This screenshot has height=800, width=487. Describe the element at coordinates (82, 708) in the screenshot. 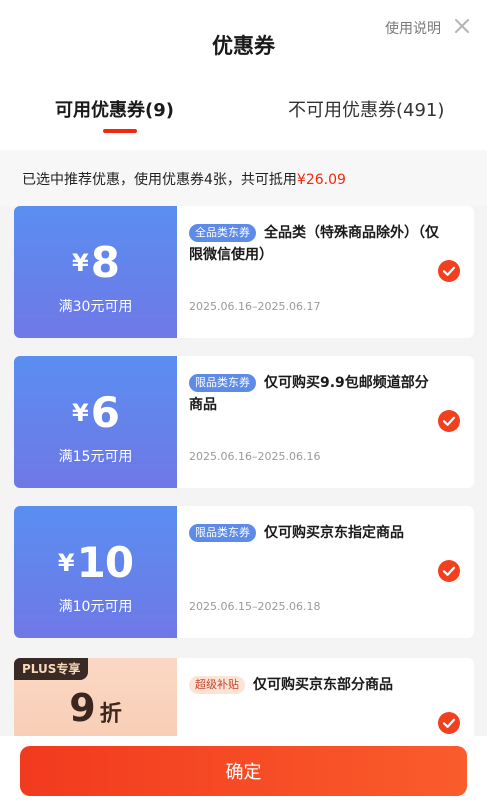

I see `discount-value: 9` at that location.